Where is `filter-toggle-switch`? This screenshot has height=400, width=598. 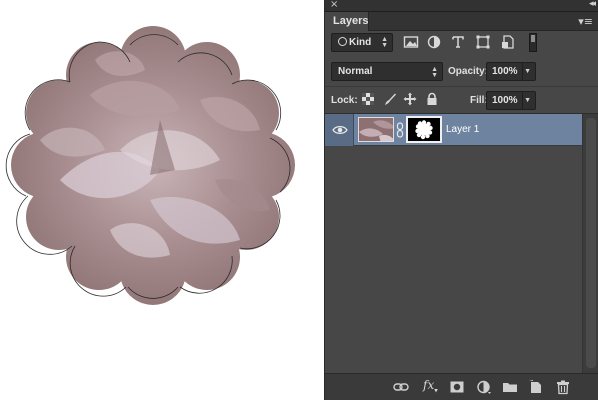
filter-toggle-switch is located at coordinates (533, 42).